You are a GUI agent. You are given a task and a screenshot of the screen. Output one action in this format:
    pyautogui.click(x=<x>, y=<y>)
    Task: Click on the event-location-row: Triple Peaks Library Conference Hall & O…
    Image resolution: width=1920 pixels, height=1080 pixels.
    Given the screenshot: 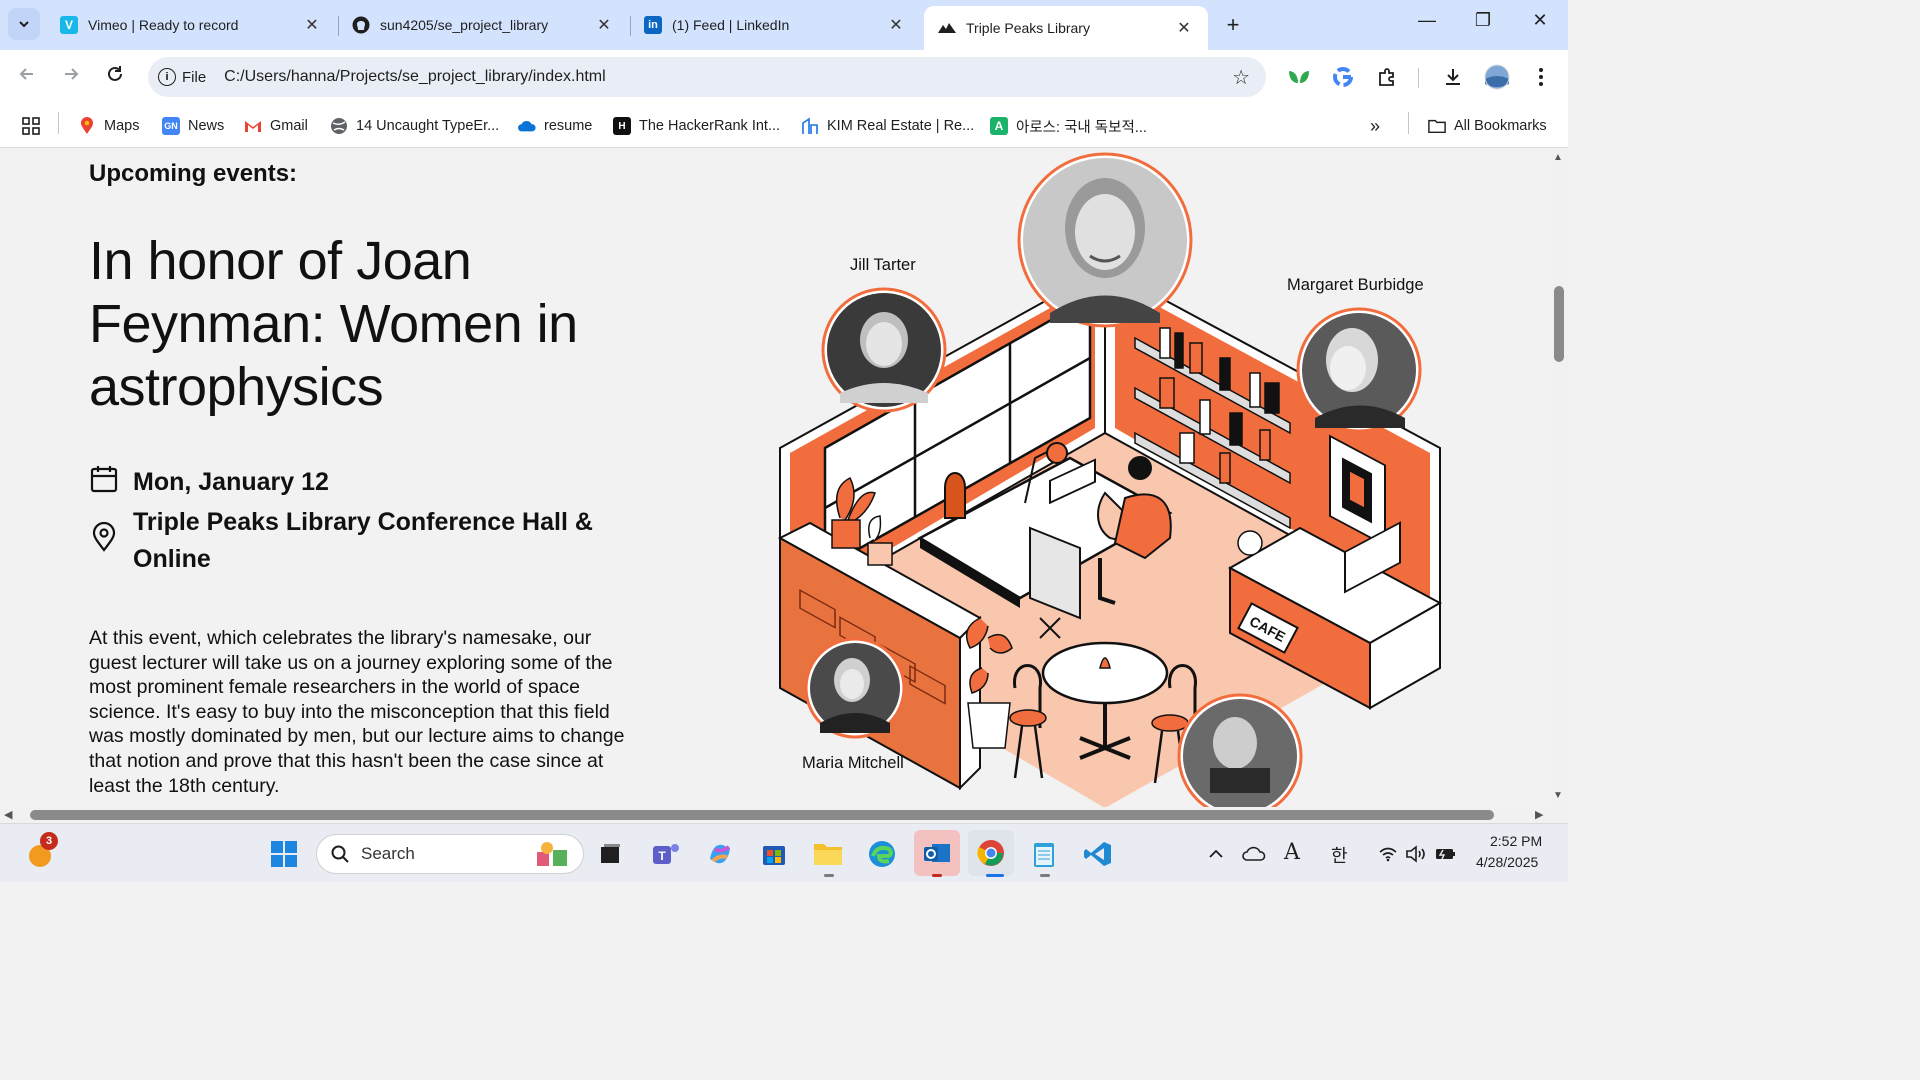 What is the action you would take?
    pyautogui.click(x=341, y=541)
    